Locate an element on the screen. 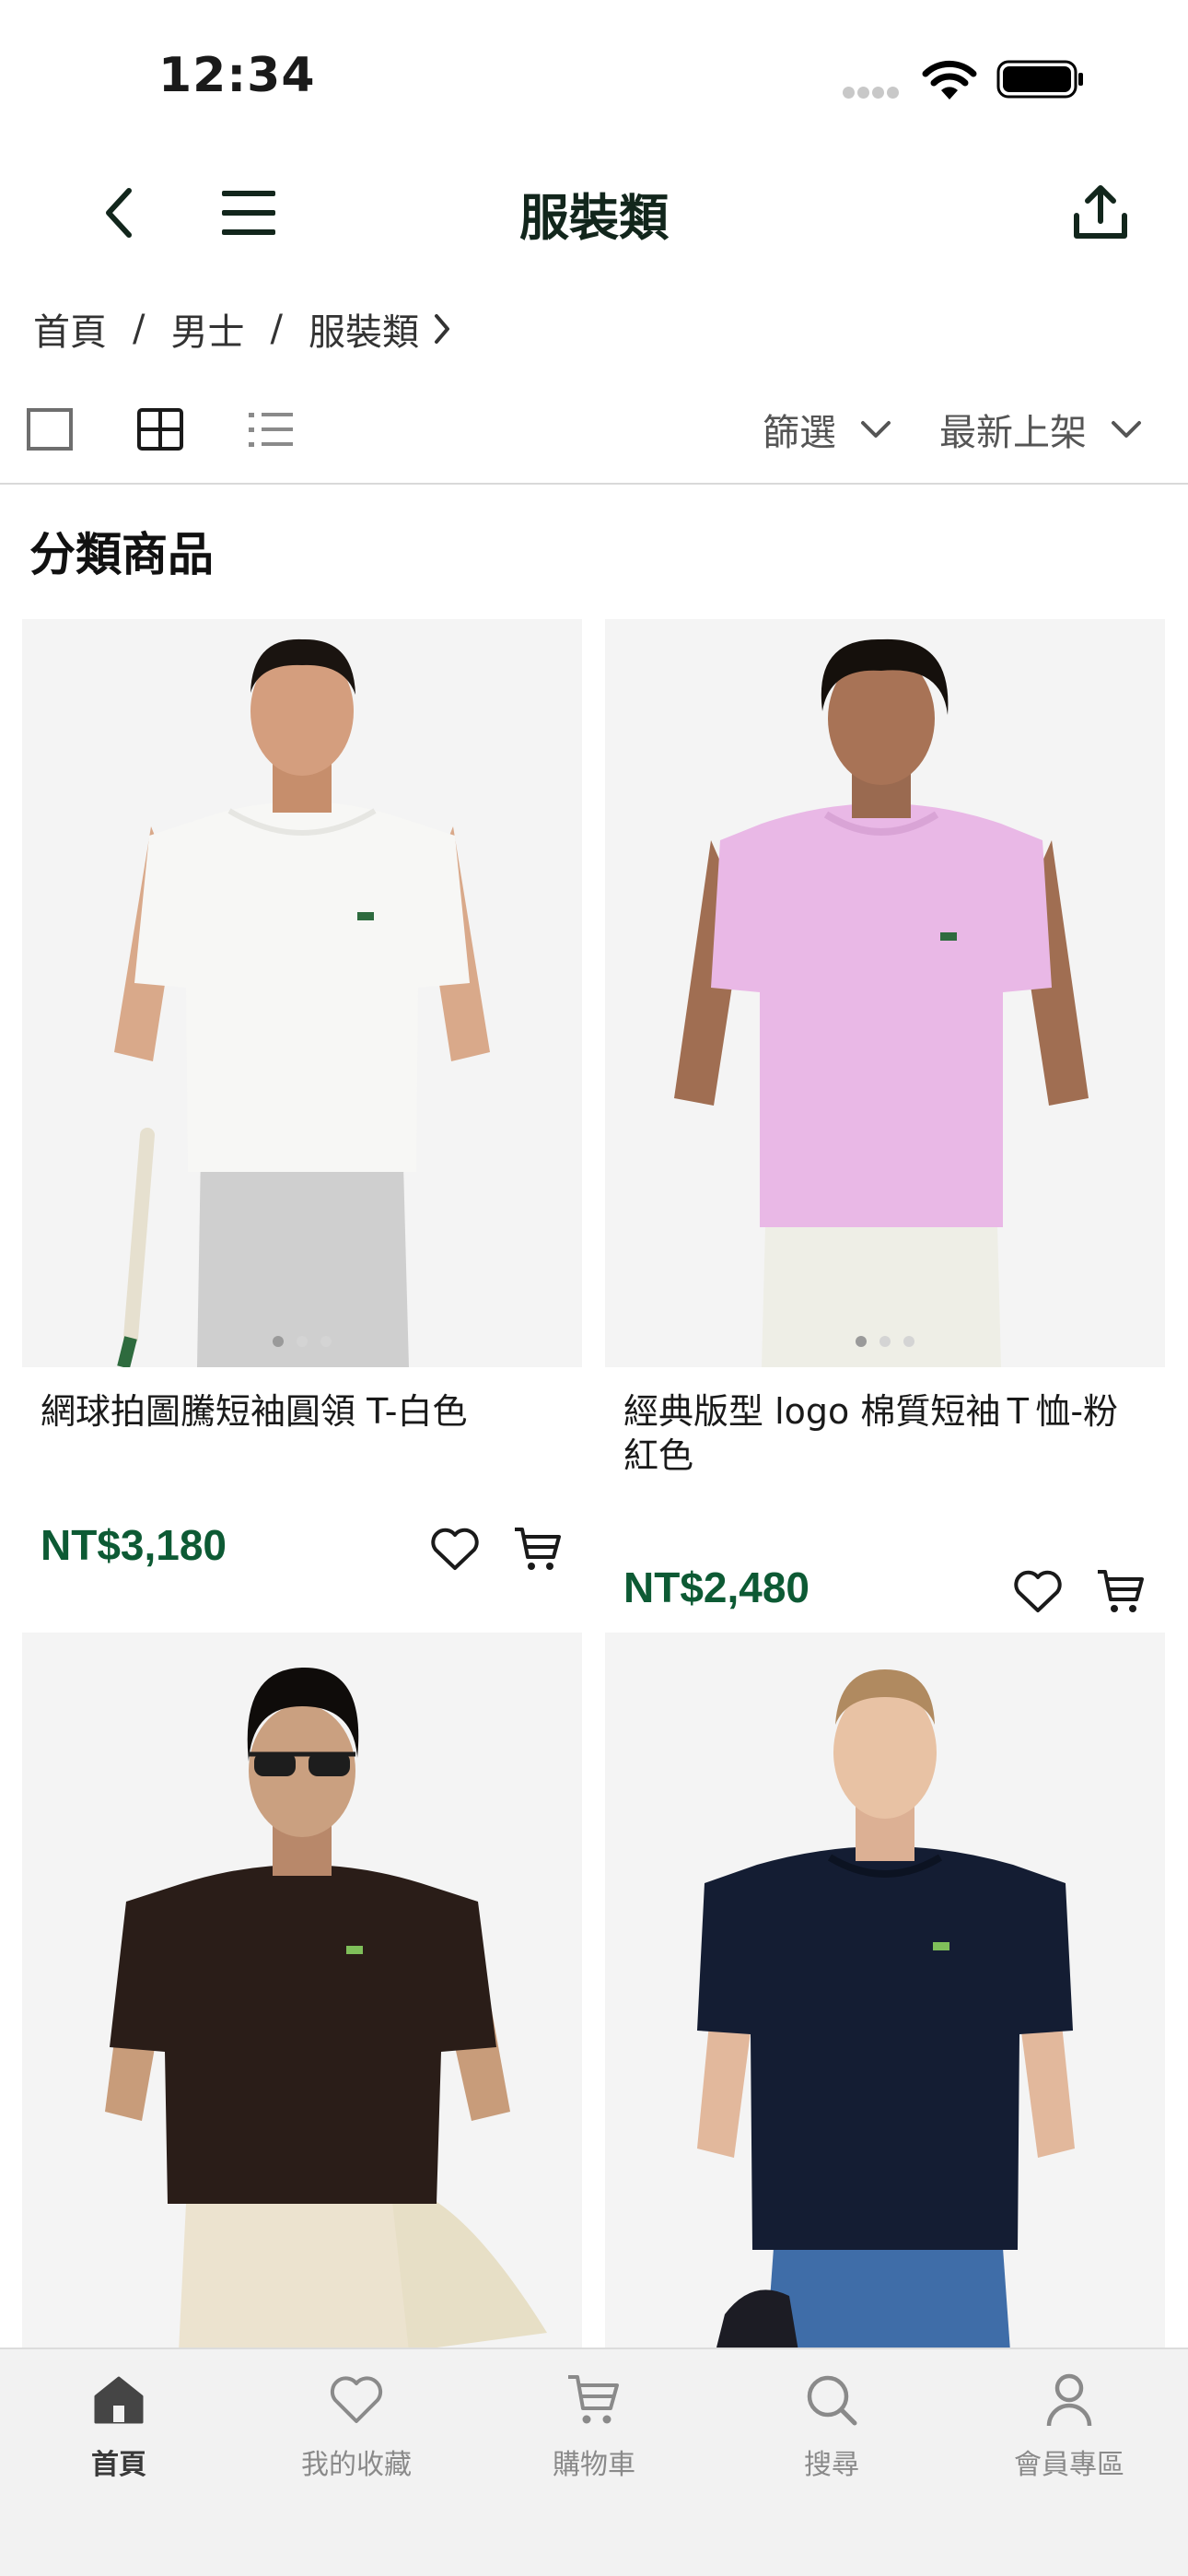 The height and width of the screenshot is (2576, 1188). menu-button is located at coordinates (249, 213).